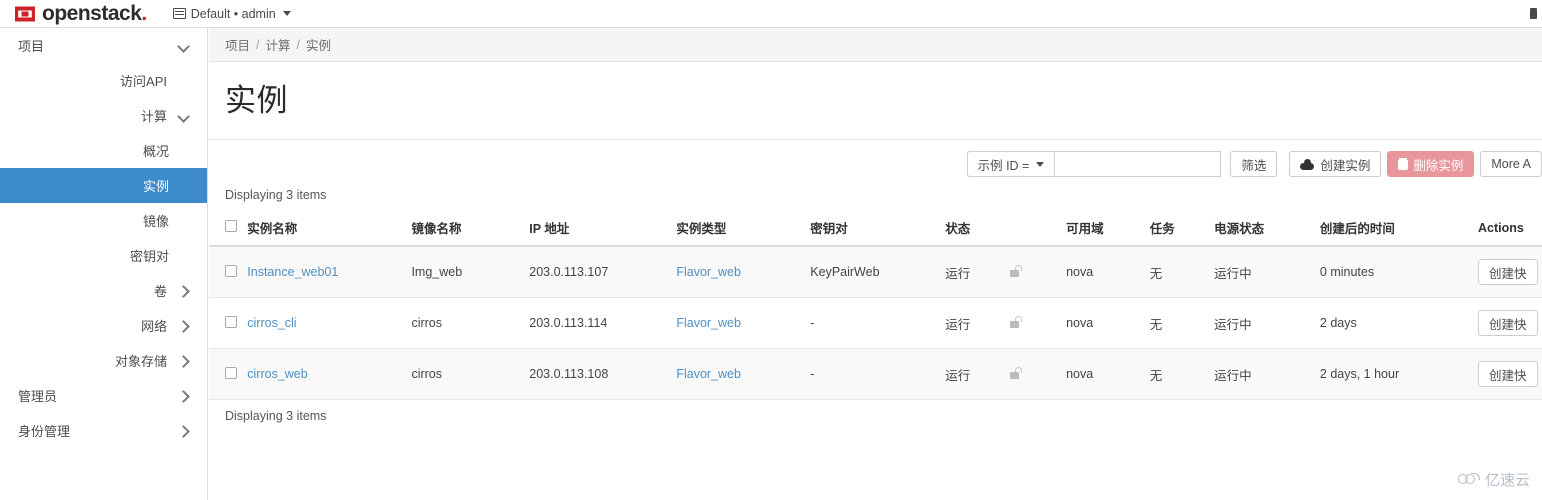 This screenshot has width=1542, height=500. I want to click on navbar-right-group, so click(1534, 13).